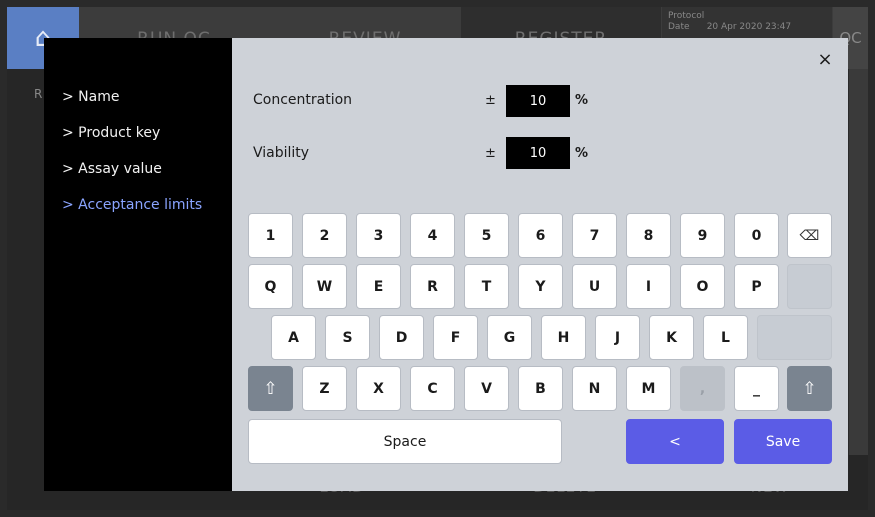  I want to click on back-button: <, so click(675, 441).